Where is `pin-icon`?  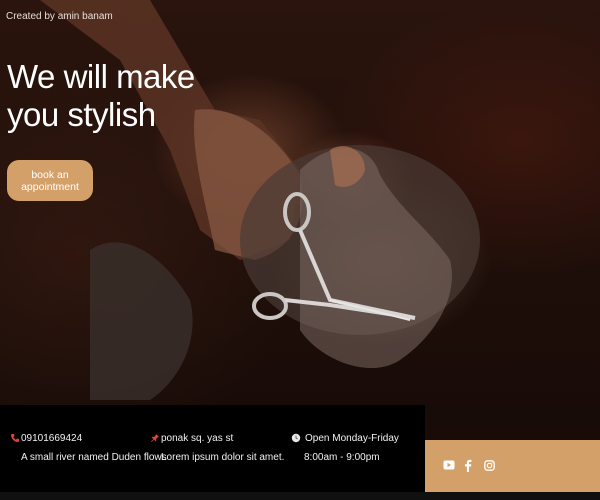
pin-icon is located at coordinates (155, 438).